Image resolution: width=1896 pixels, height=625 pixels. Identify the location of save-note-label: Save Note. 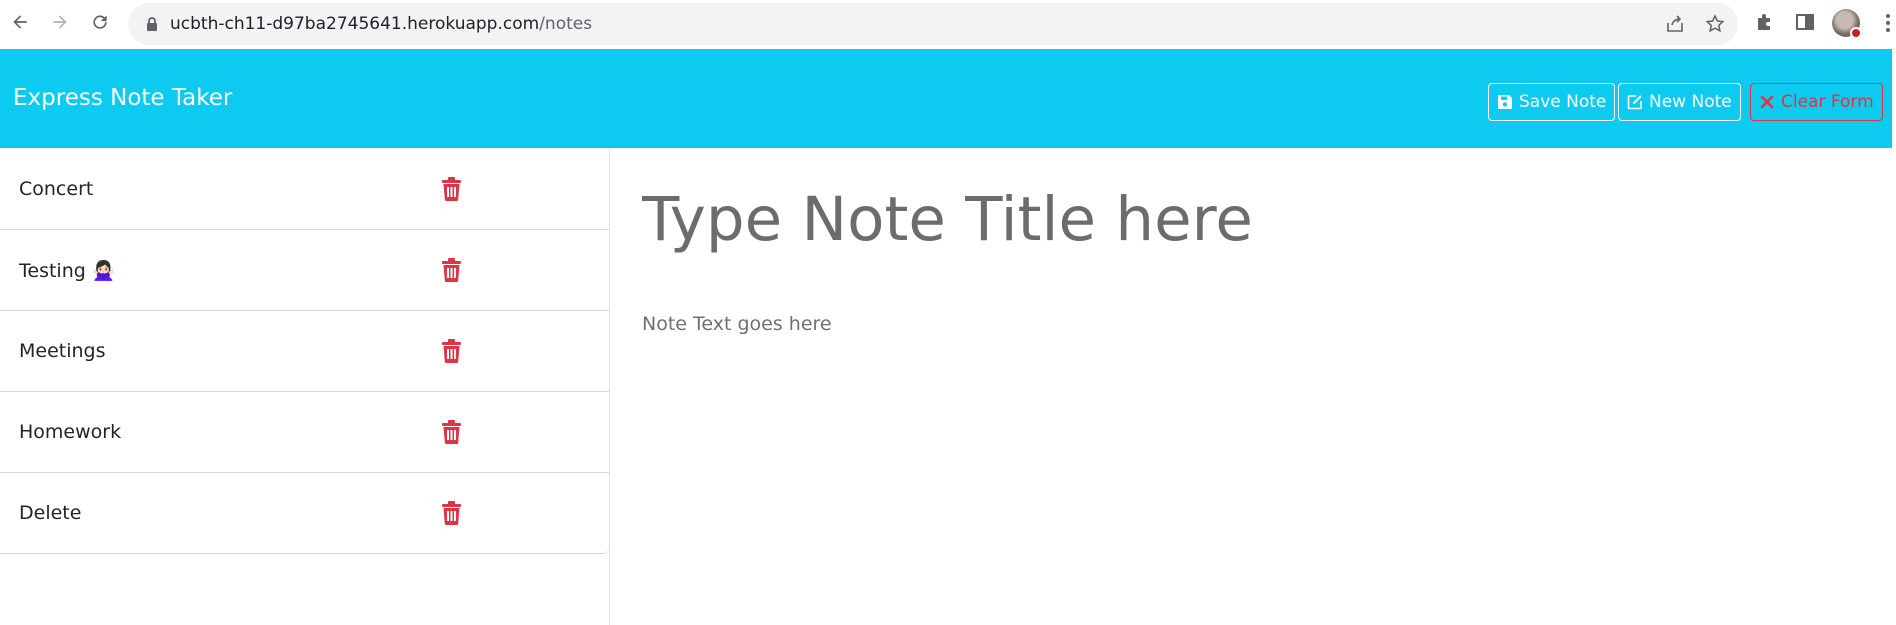
(1563, 102).